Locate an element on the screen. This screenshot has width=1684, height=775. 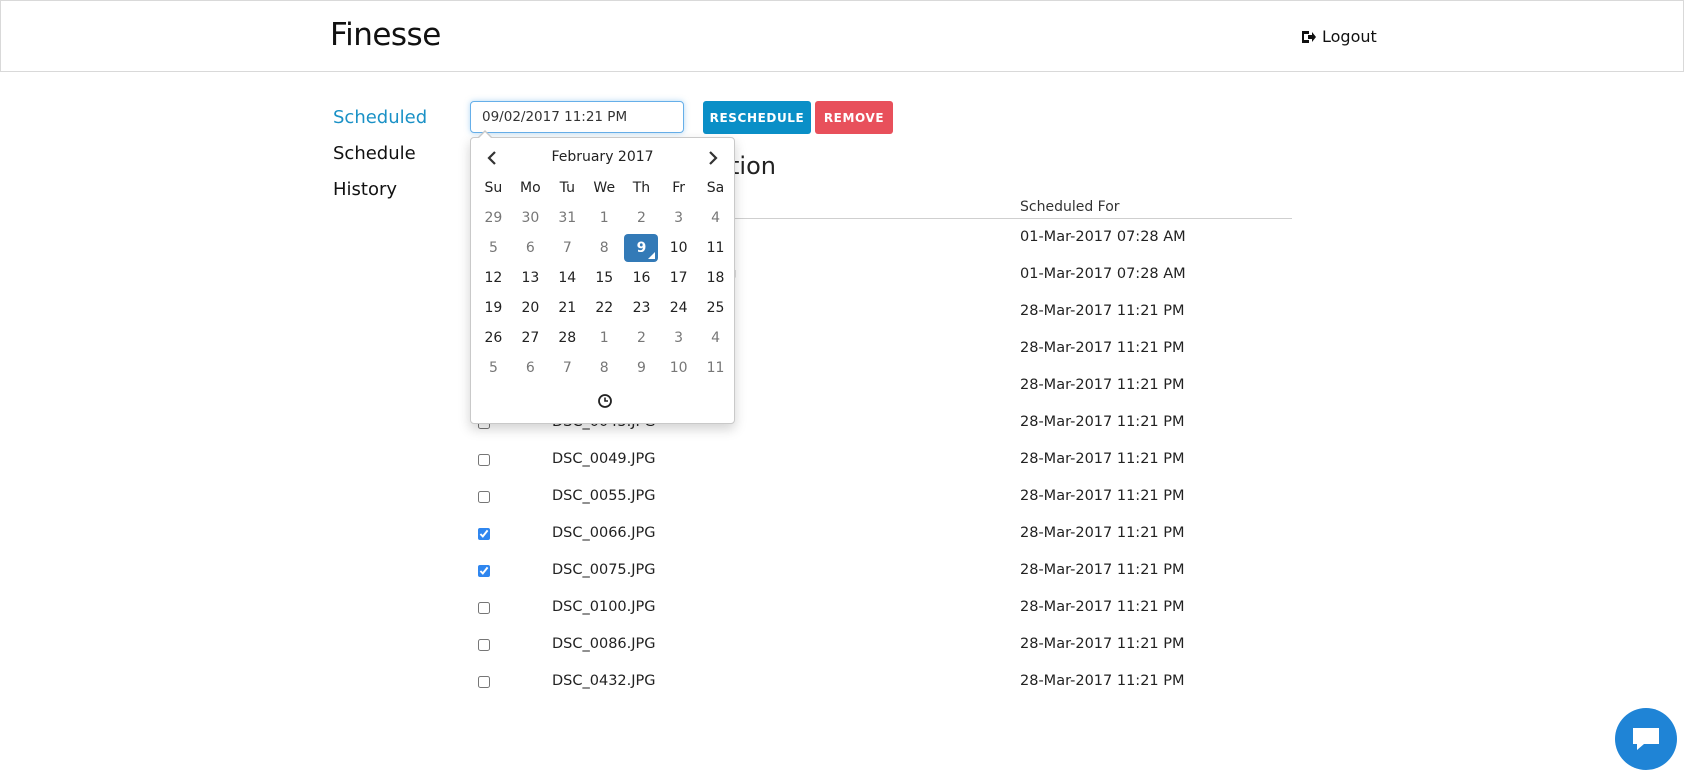
calendar-day: 22 is located at coordinates (604, 308).